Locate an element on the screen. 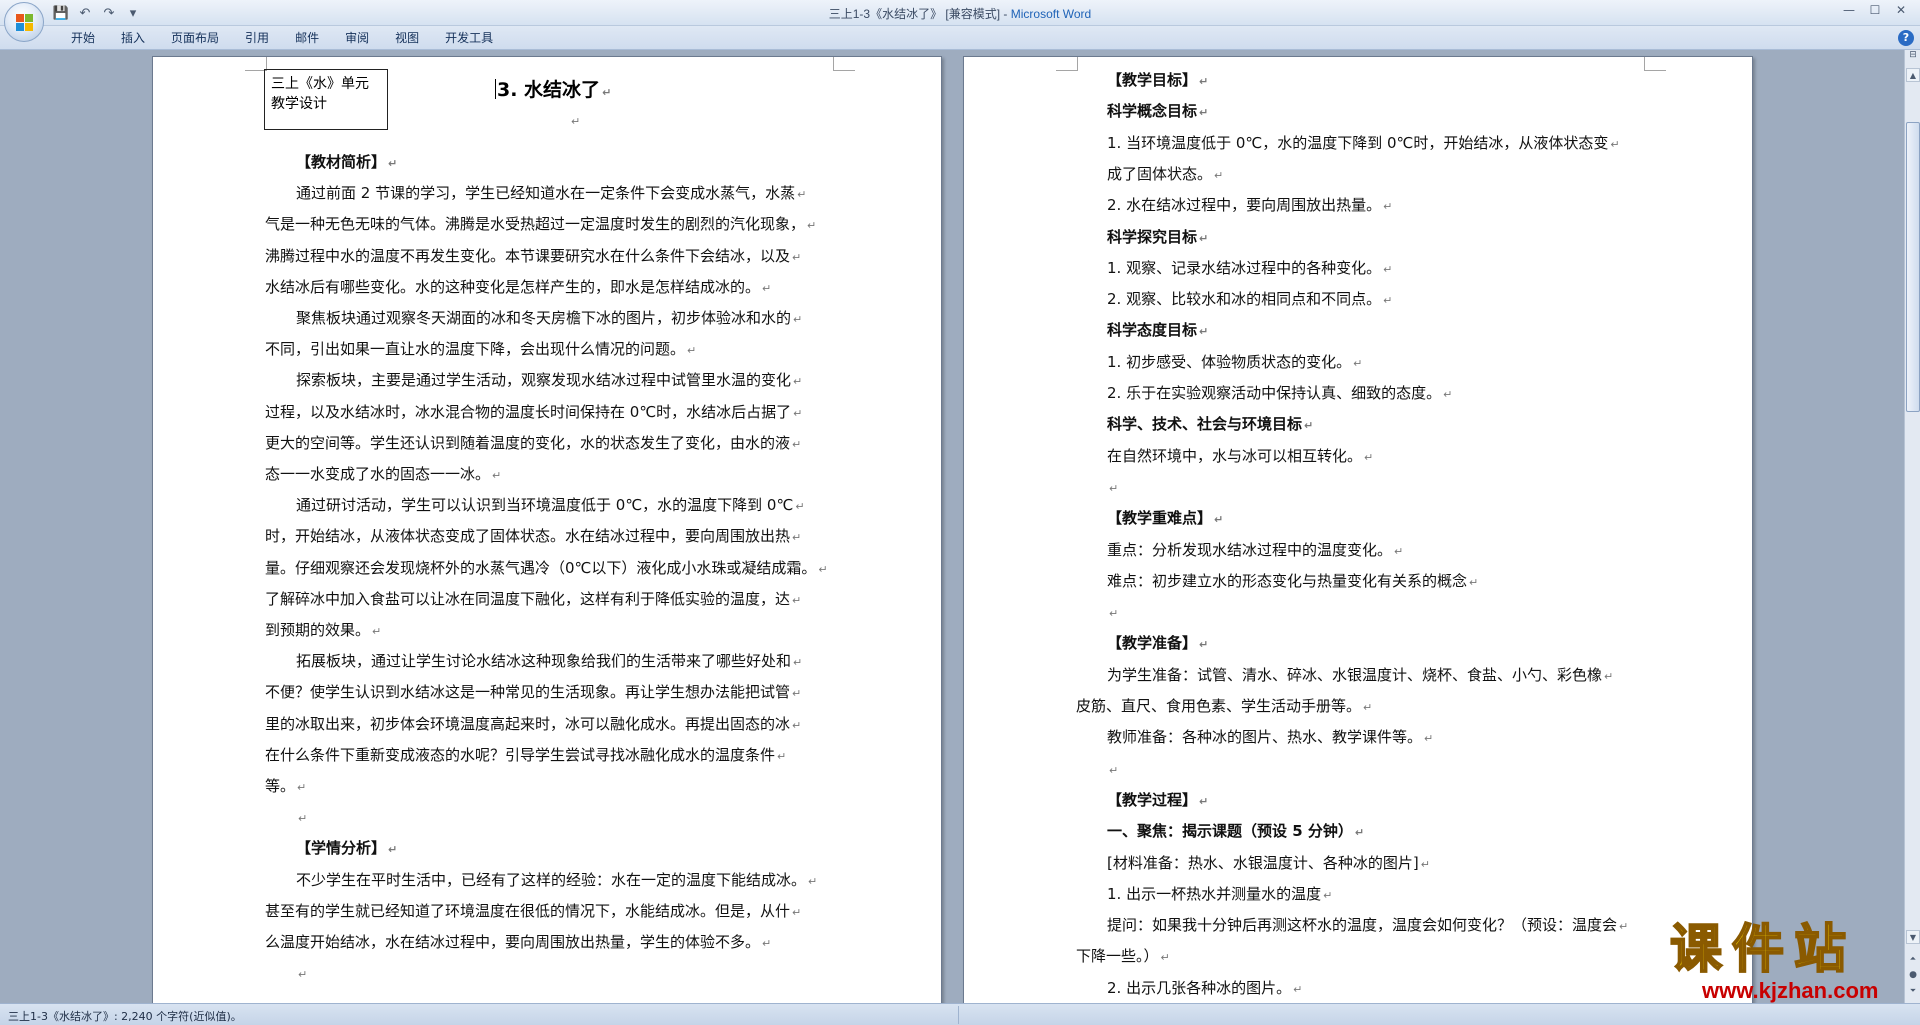  maximize-button: ☐ is located at coordinates (1875, 10).